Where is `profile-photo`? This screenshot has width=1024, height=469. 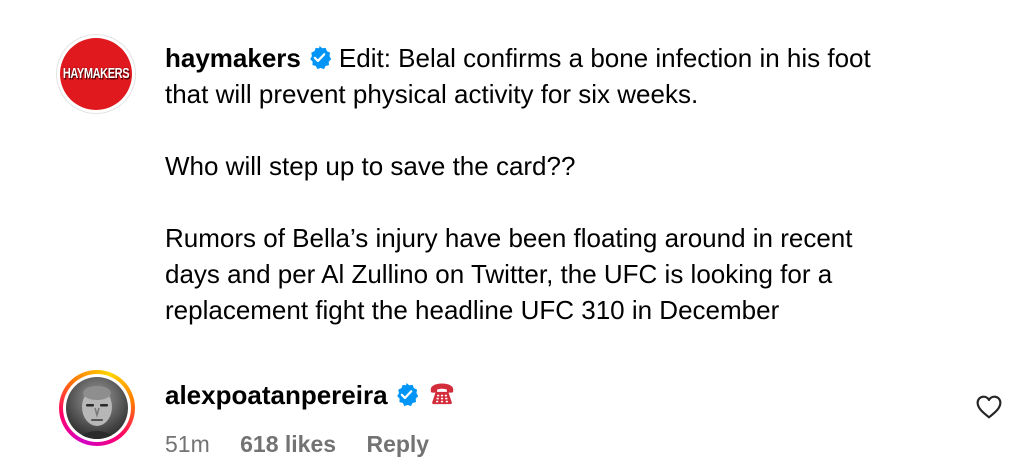
profile-photo is located at coordinates (97, 408).